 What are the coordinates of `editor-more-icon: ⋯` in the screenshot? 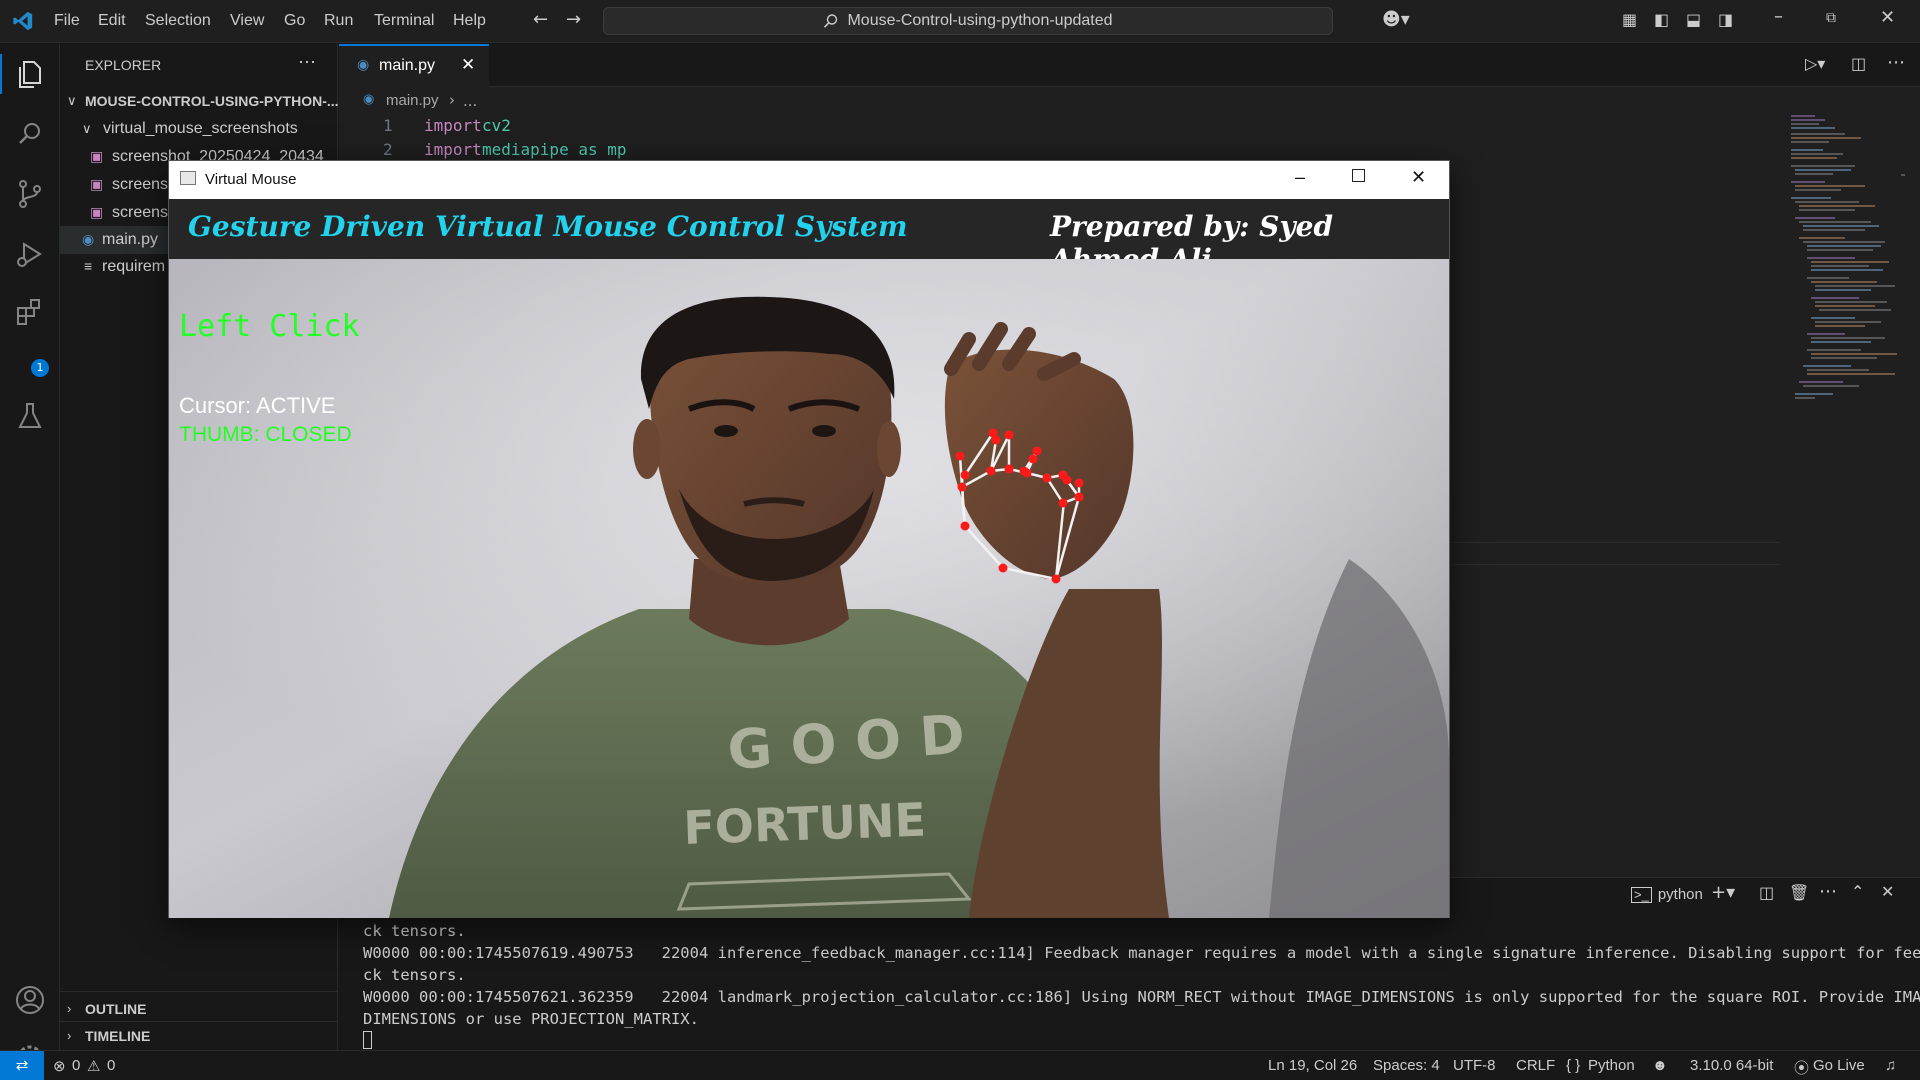 It's located at (1896, 63).